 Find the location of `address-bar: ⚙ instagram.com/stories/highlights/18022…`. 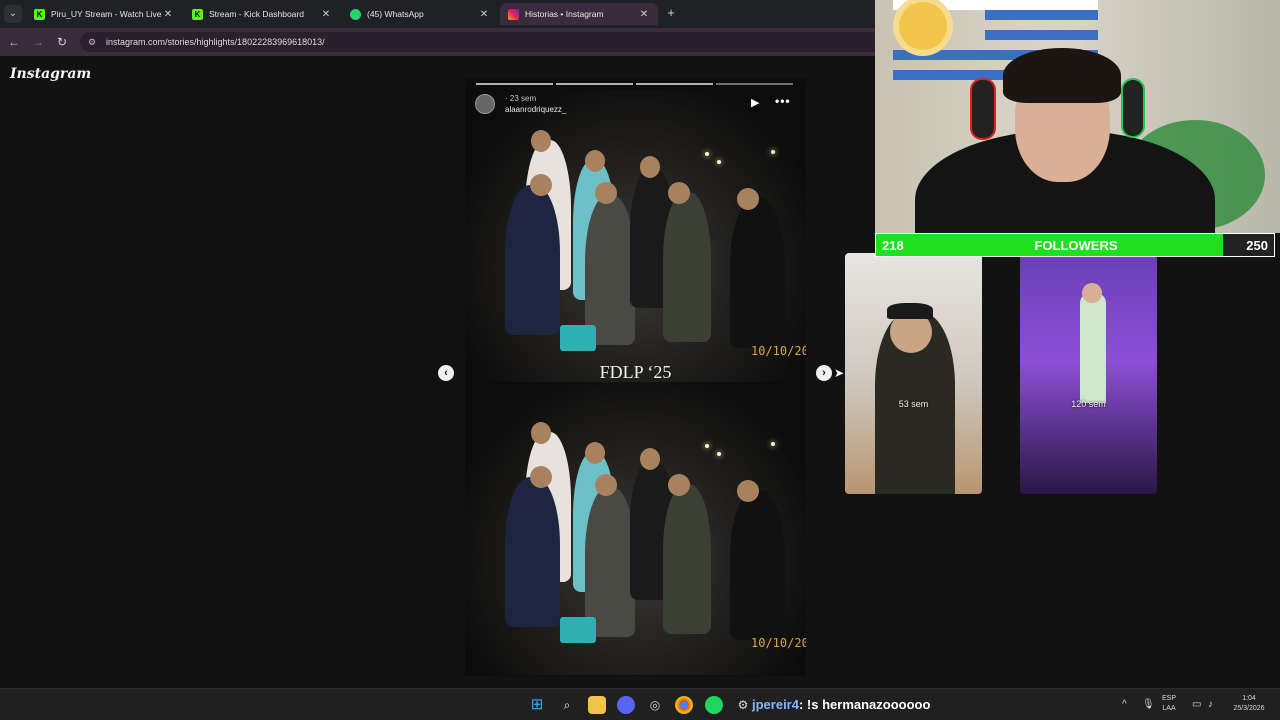

address-bar: ⚙ instagram.com/stories/highlights/18022… is located at coordinates (477, 42).